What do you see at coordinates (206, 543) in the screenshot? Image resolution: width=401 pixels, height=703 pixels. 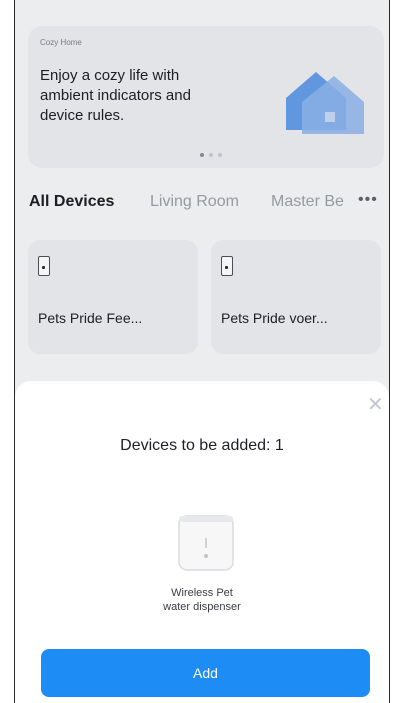 I see `water-dispenser-image` at bounding box center [206, 543].